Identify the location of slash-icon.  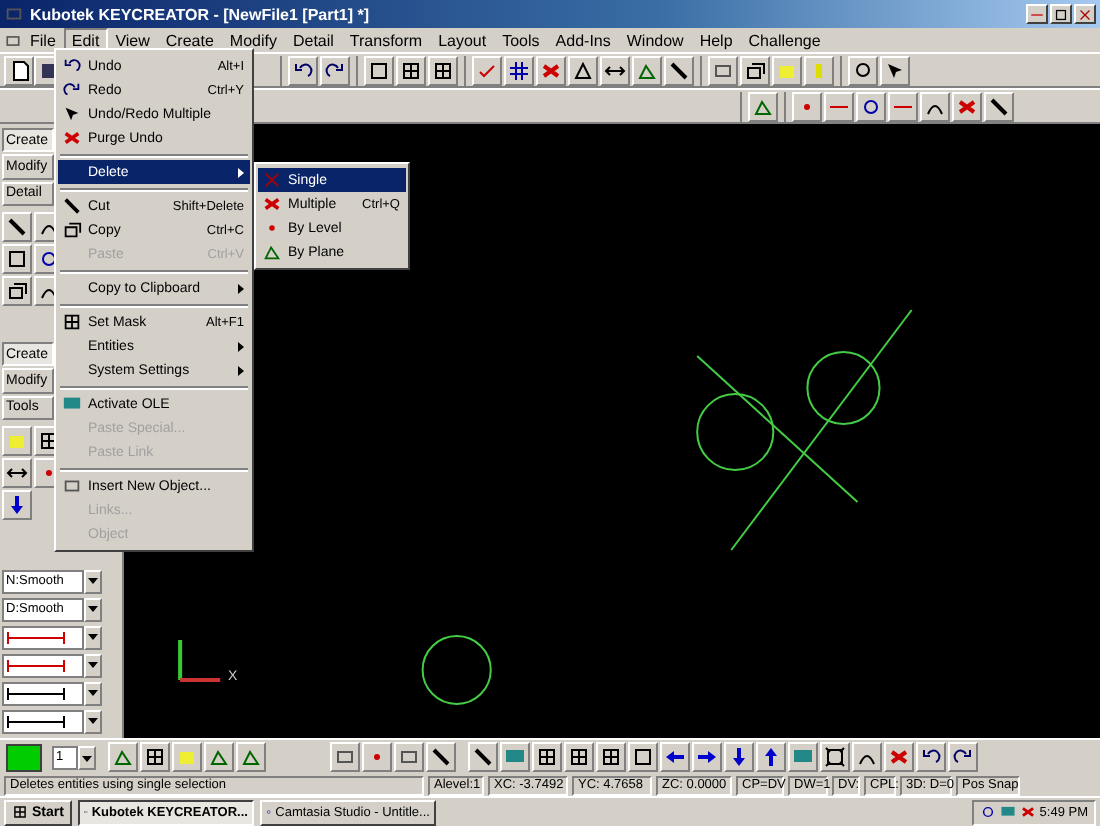
(999, 106).